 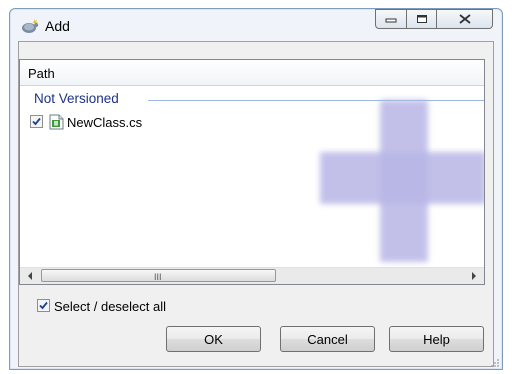 I want to click on file-name: NewClass.cs, so click(x=105, y=122).